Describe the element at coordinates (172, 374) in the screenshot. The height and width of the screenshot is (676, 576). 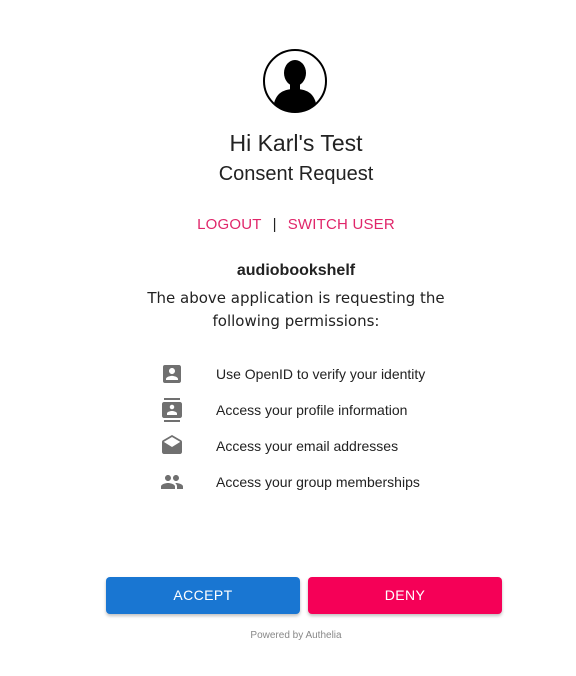
I see `account-box-icon` at that location.